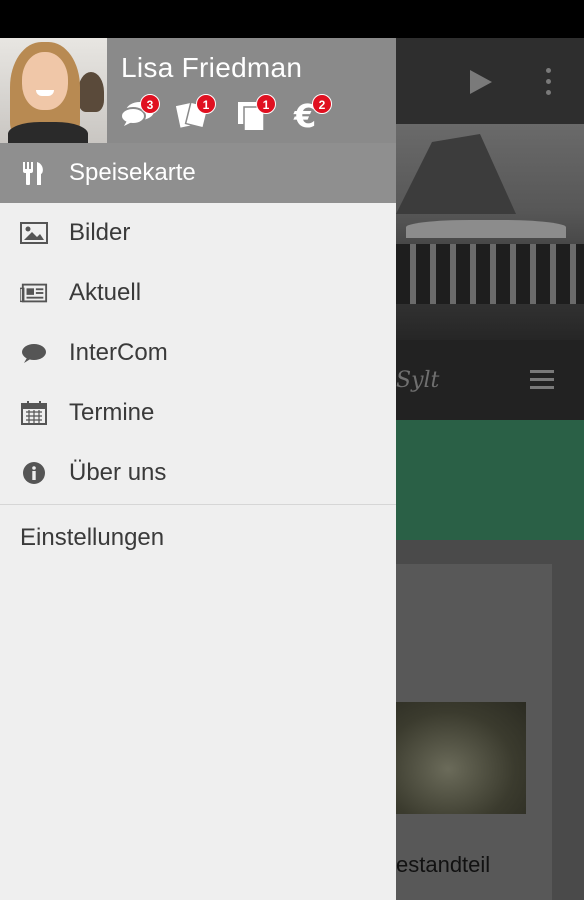  I want to click on calendar-icon, so click(34, 413).